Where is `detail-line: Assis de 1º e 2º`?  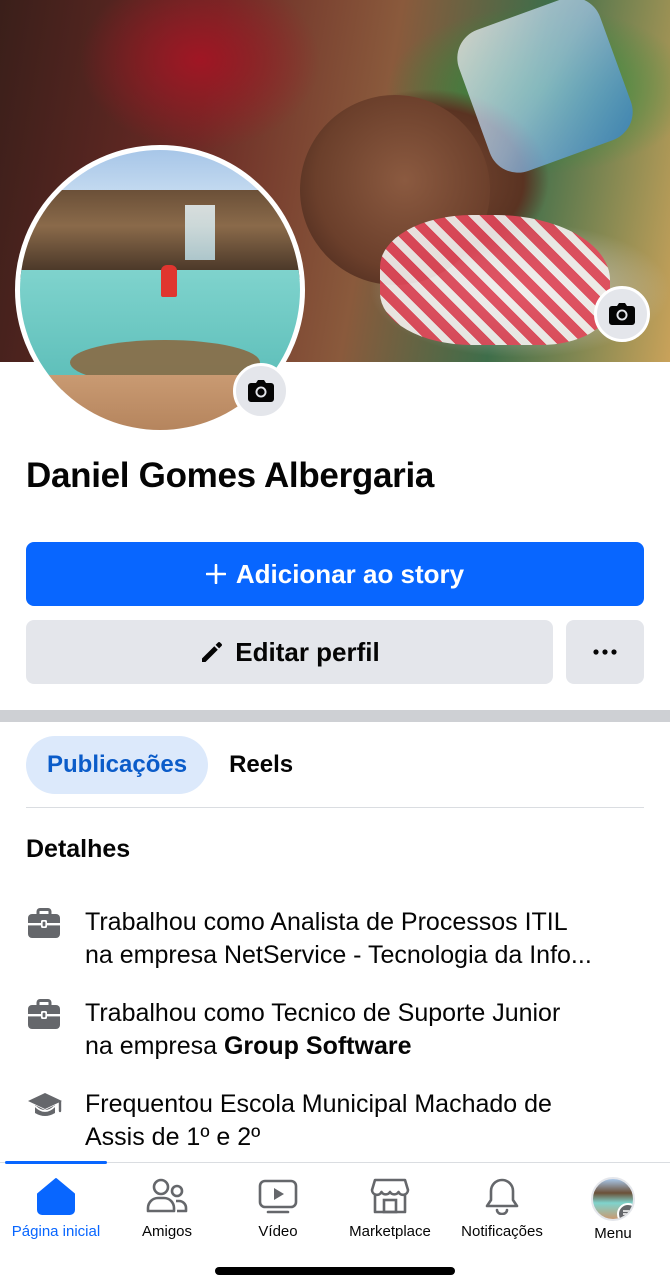
detail-line: Assis de 1º e 2º is located at coordinates (173, 1137).